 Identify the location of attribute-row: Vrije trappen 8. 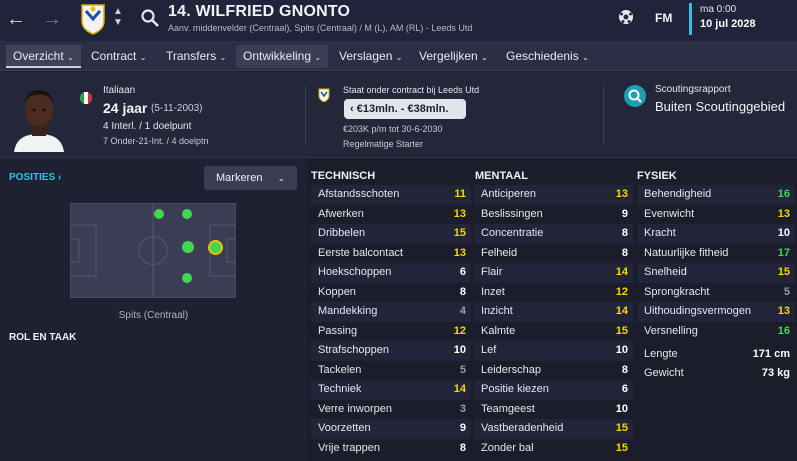
(391, 449).